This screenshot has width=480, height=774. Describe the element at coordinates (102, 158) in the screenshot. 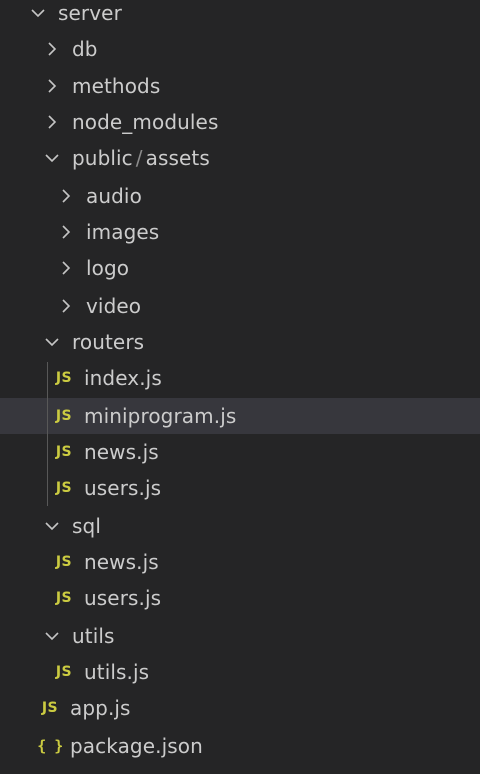

I see `folder-label-public: public` at that location.